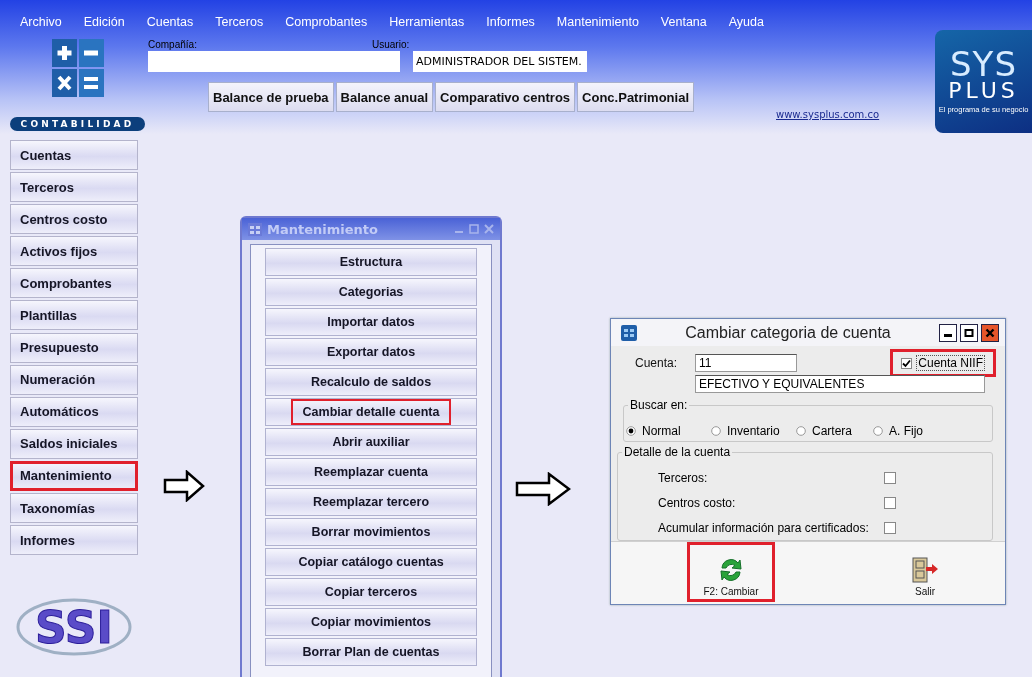  What do you see at coordinates (371, 502) in the screenshot?
I see `menu-button: Reemplazar tercero` at bounding box center [371, 502].